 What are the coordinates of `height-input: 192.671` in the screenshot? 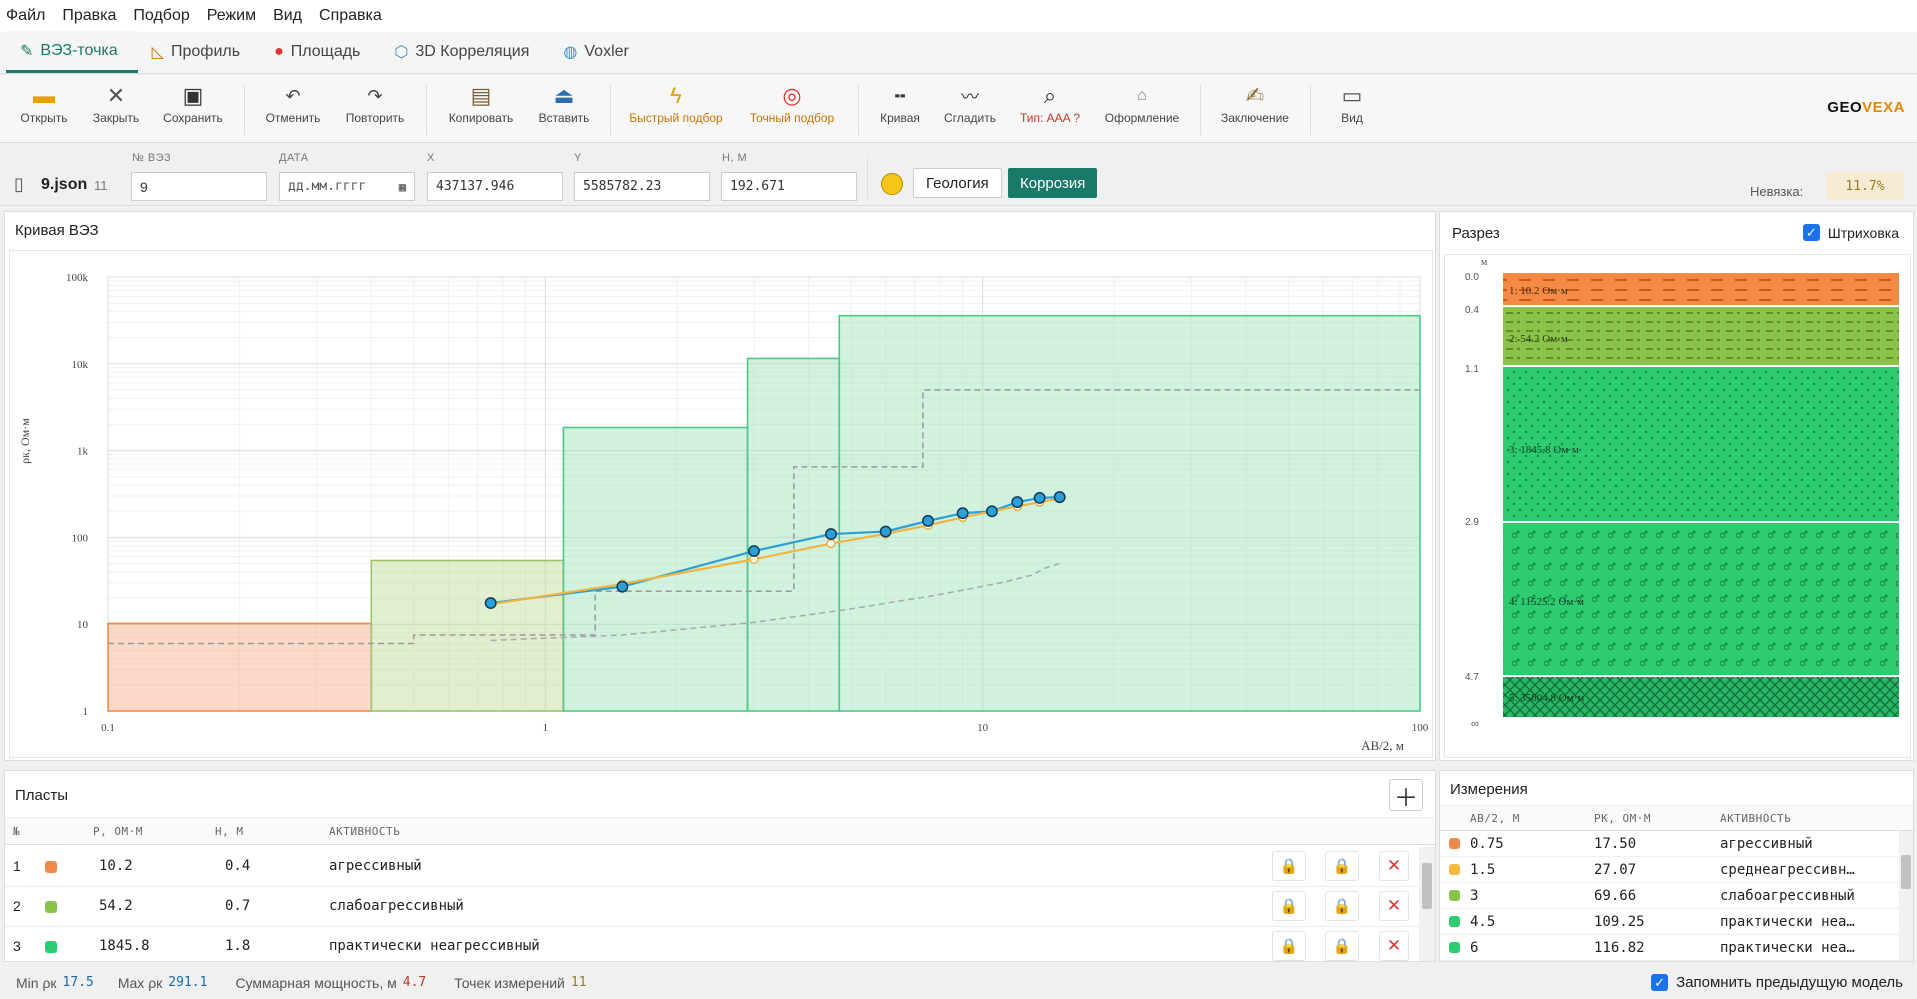 It's located at (789, 186).